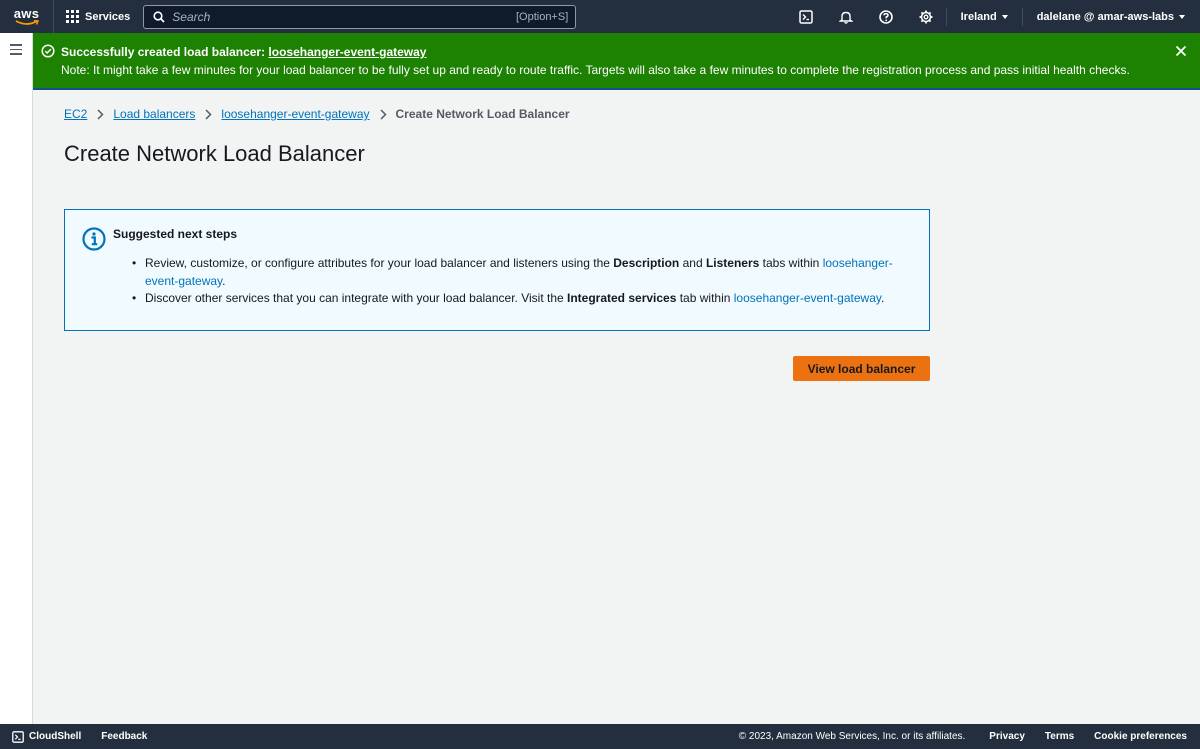 The width and height of the screenshot is (1200, 749). I want to click on help-icon, so click(885, 16).